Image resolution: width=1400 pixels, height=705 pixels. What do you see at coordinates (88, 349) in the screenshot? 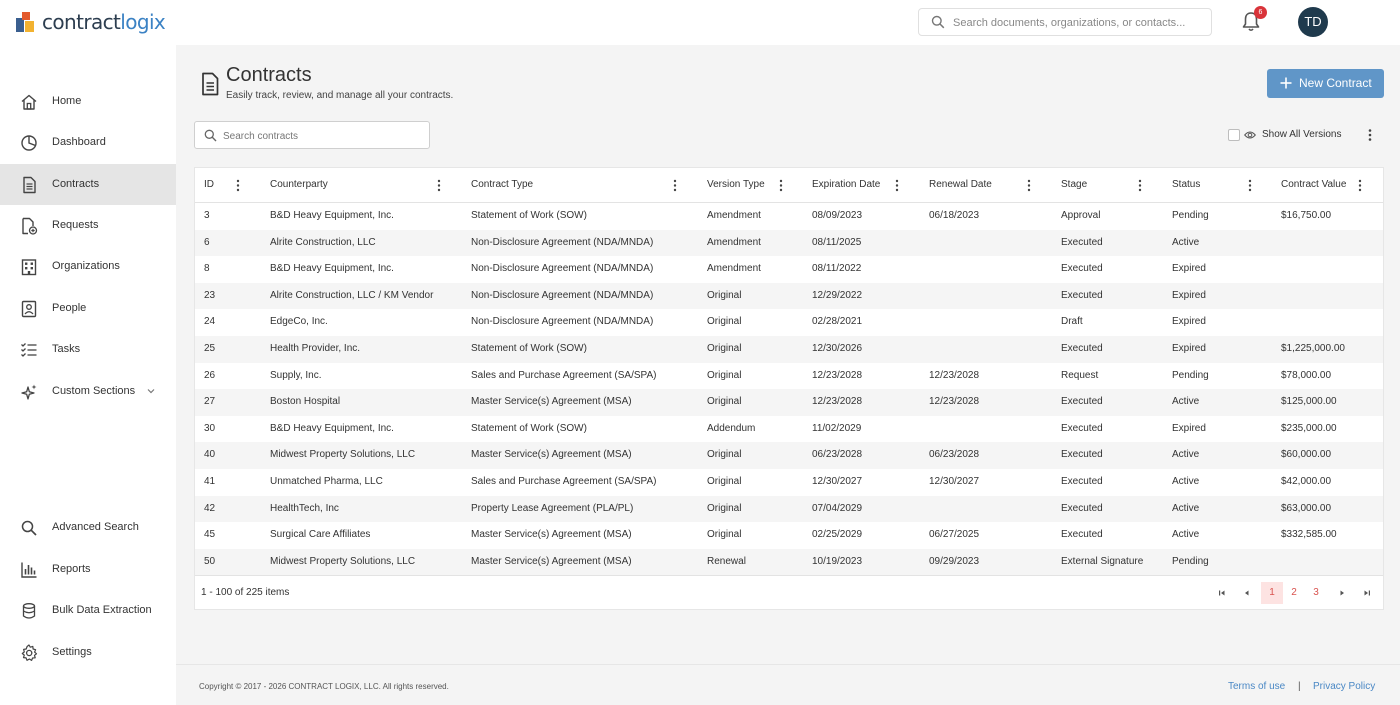
I see `sidebar-item-tasks: Tasks` at bounding box center [88, 349].